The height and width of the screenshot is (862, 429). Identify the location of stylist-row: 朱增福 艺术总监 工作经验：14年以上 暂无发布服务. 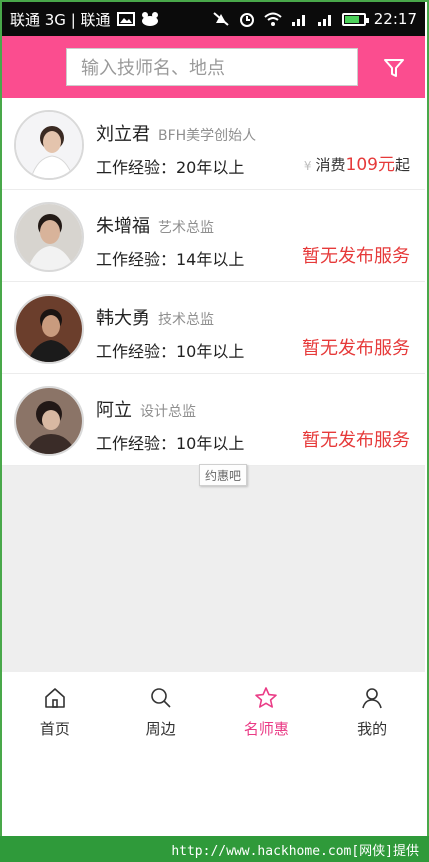
(213, 236).